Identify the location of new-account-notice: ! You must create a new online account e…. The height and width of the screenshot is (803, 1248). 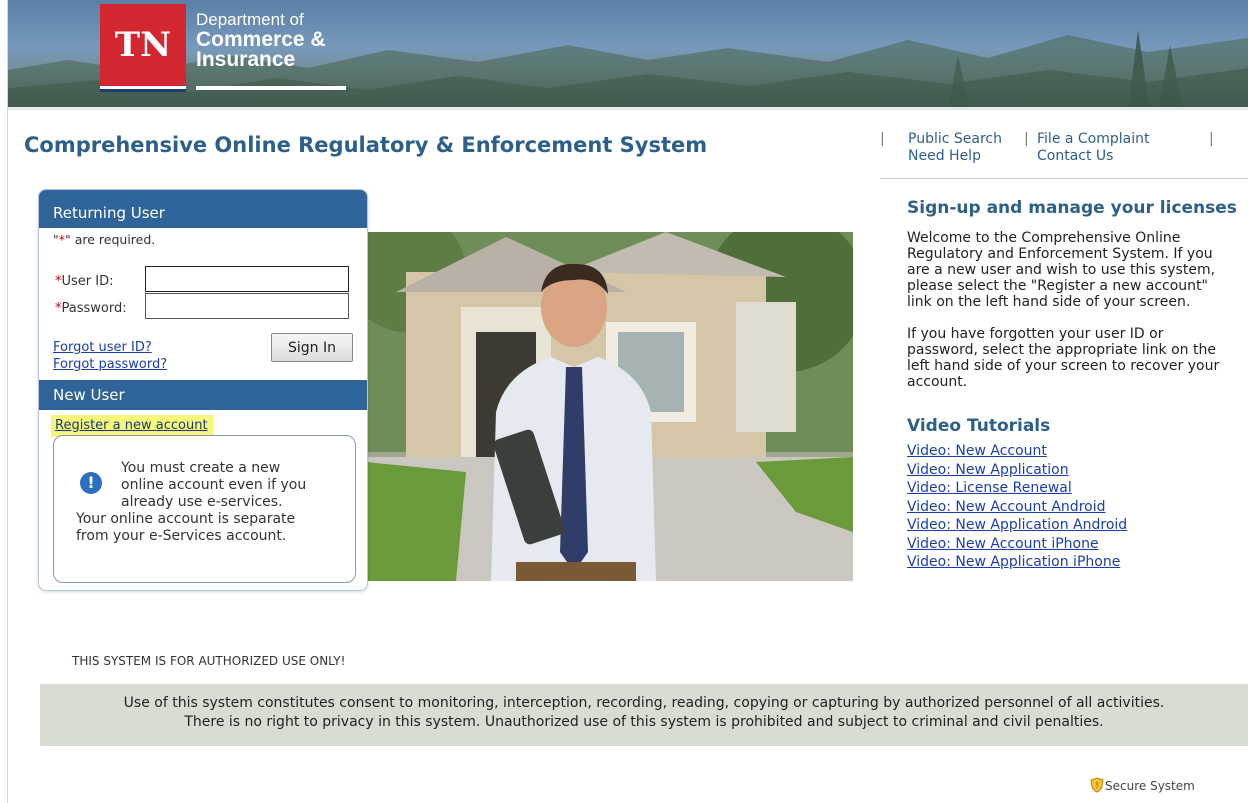
(204, 509).